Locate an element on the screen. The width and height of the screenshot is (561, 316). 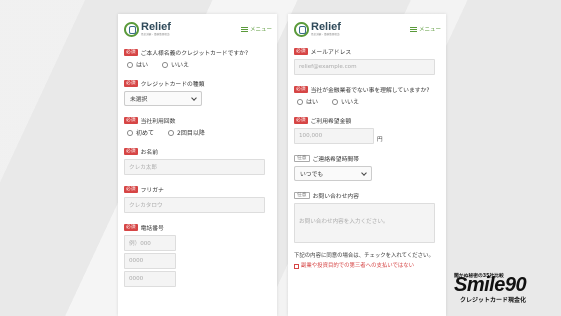
placeholder: お問い合わせ内容を入力ください。 is located at coordinates (344, 222).